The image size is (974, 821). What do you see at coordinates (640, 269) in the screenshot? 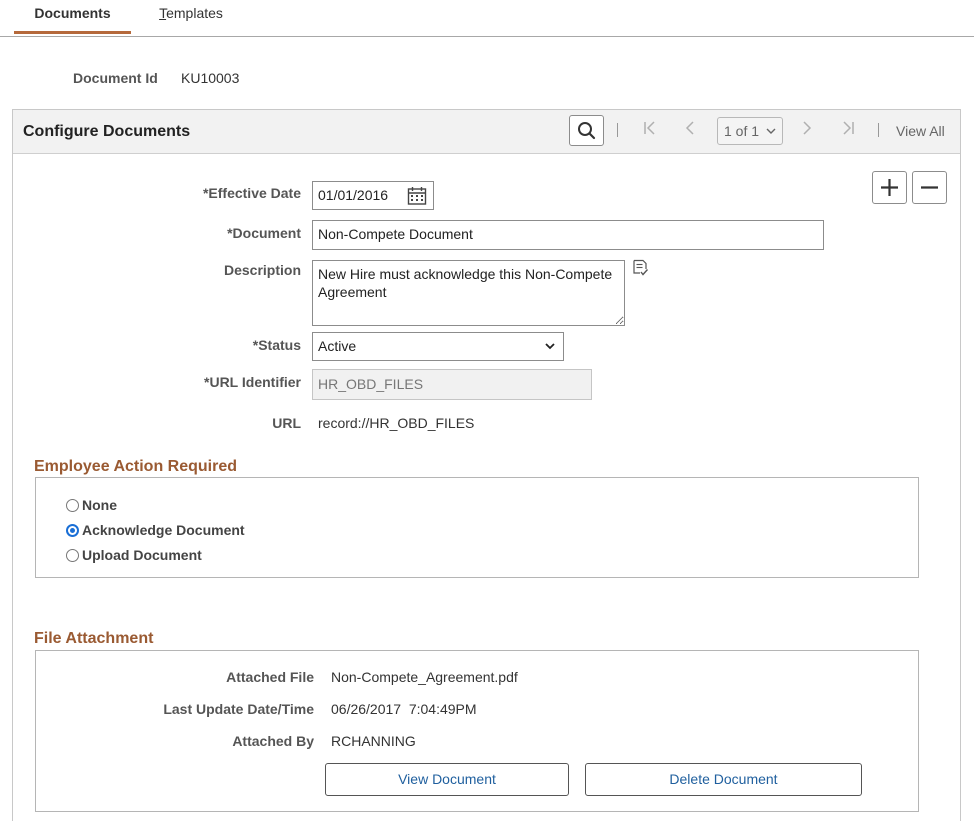
I see `spell-check-icon` at bounding box center [640, 269].